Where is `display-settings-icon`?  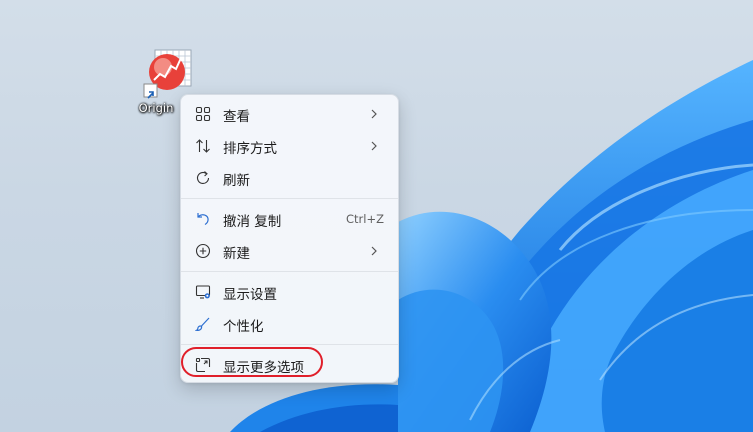 display-settings-icon is located at coordinates (203, 292).